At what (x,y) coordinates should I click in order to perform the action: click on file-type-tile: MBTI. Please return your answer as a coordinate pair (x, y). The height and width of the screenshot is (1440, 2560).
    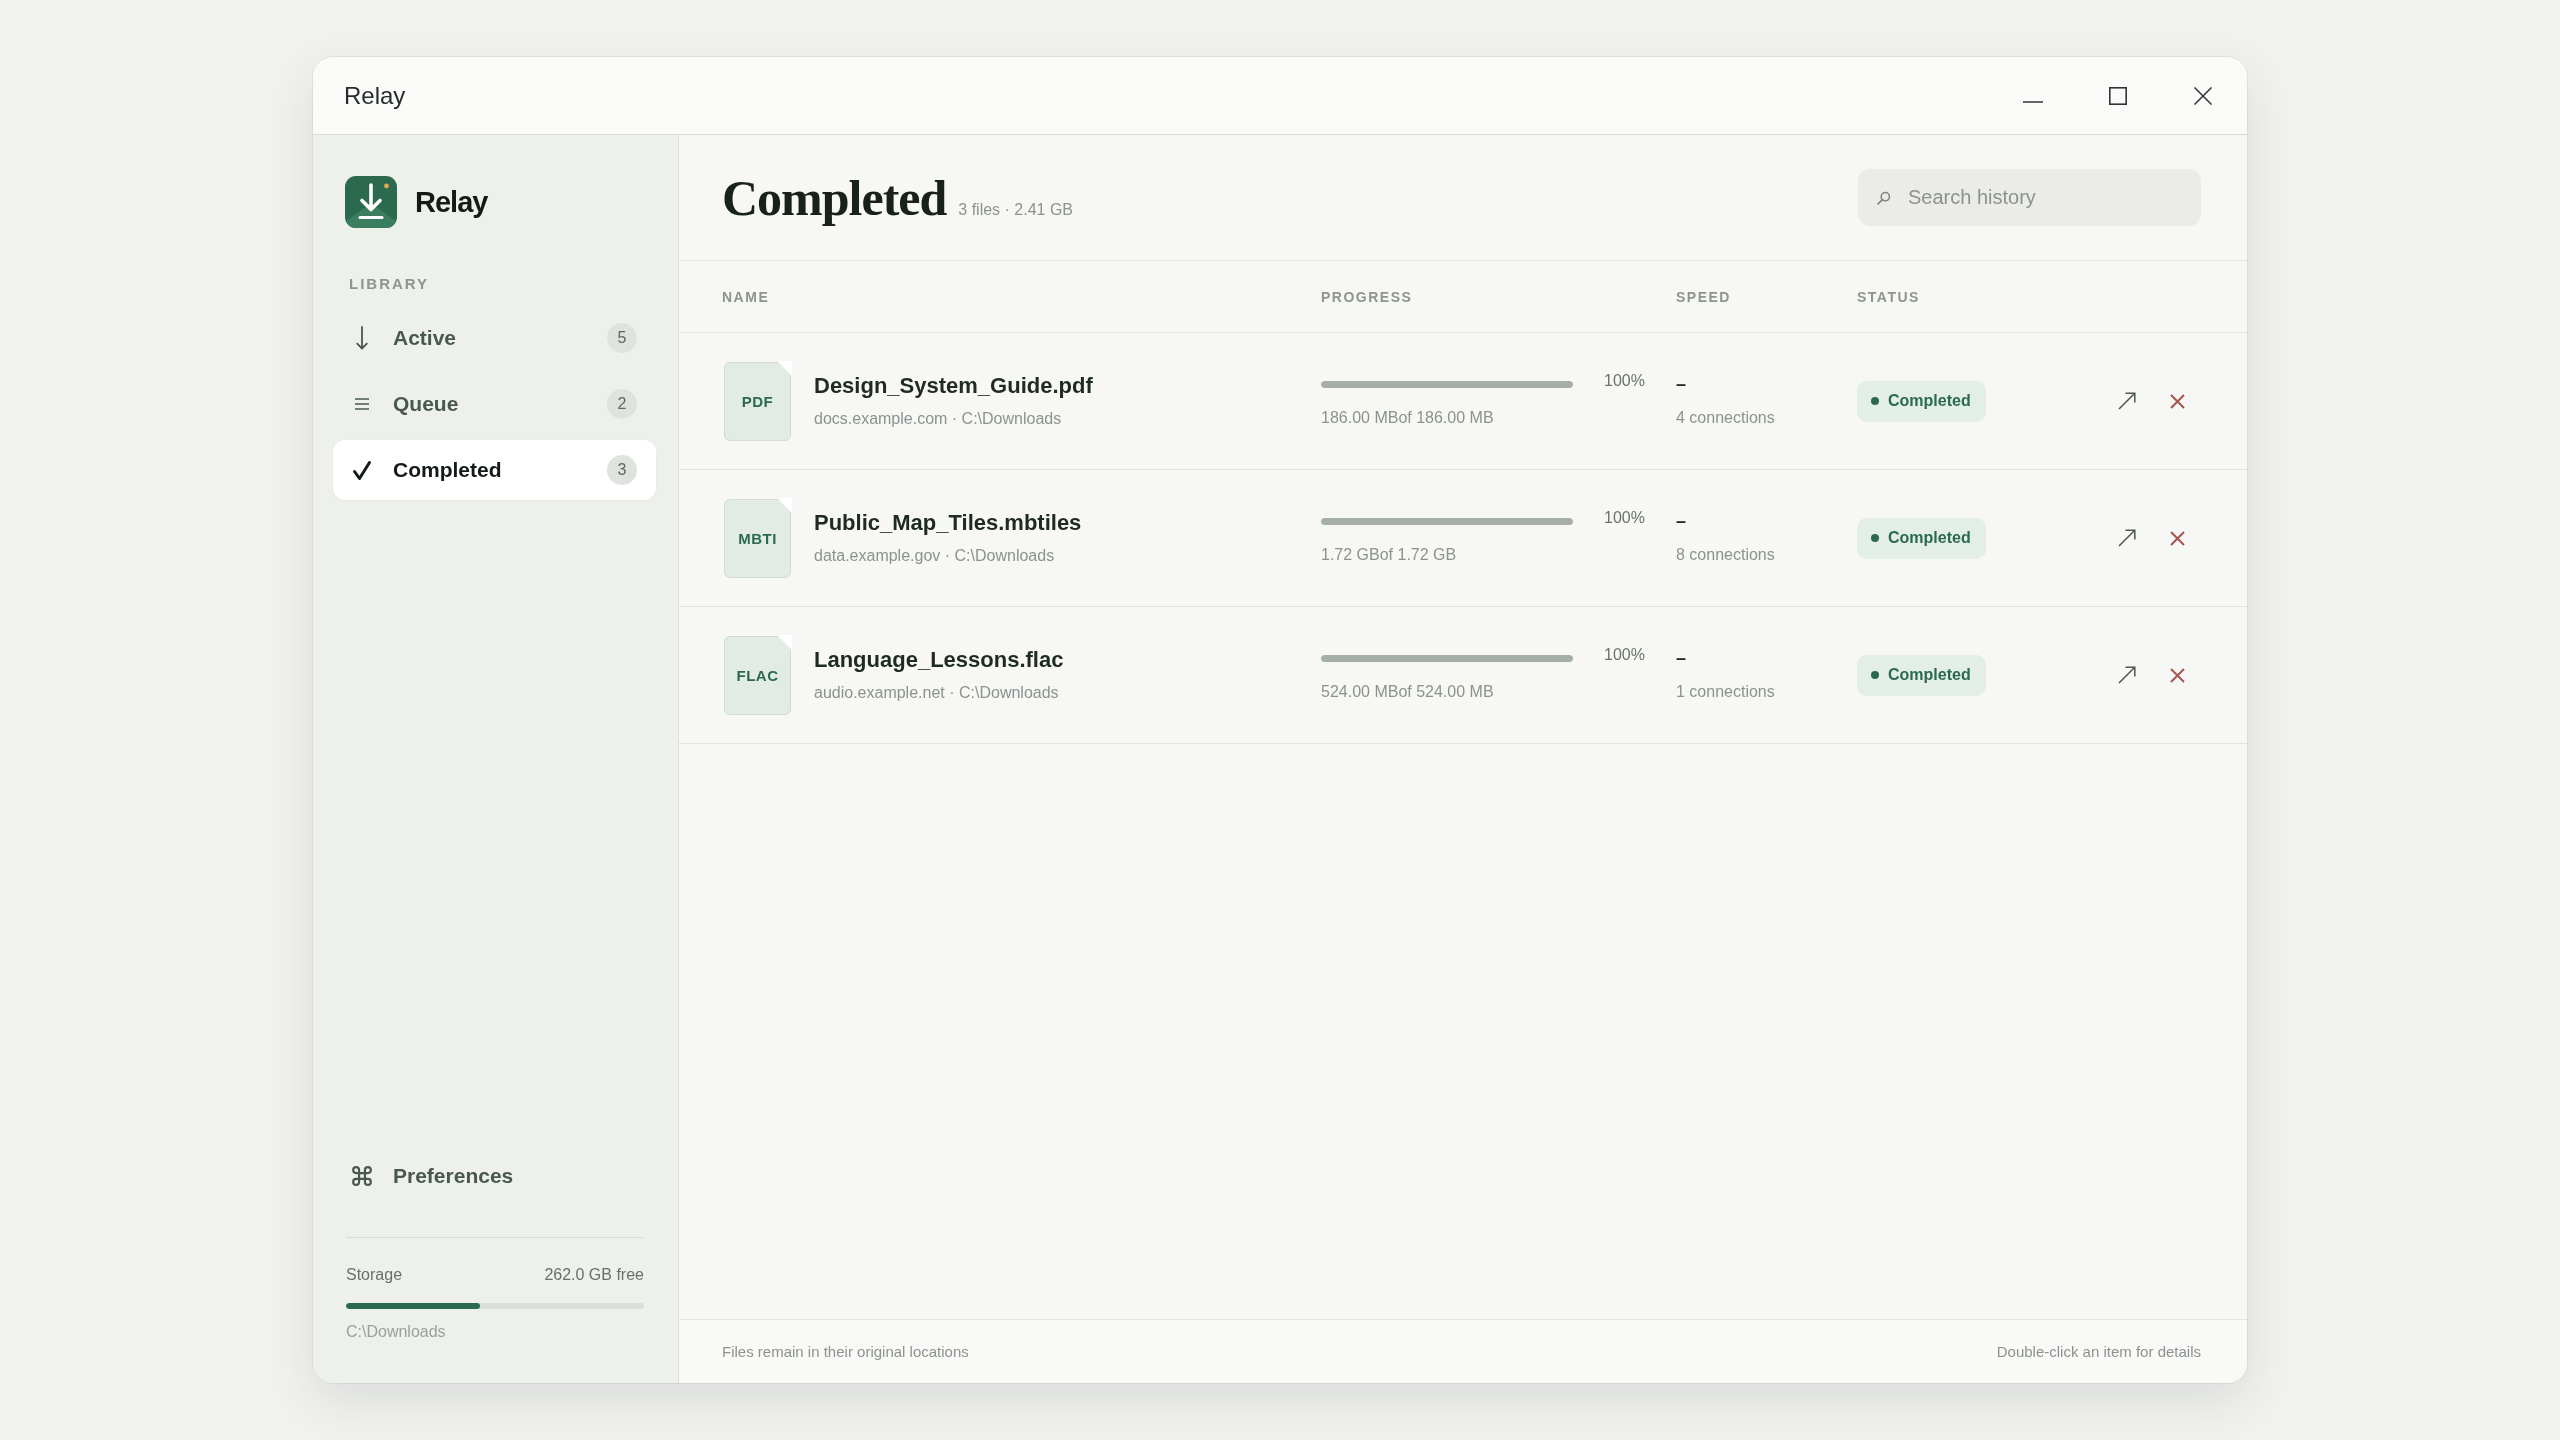
    Looking at the image, I should click on (757, 538).